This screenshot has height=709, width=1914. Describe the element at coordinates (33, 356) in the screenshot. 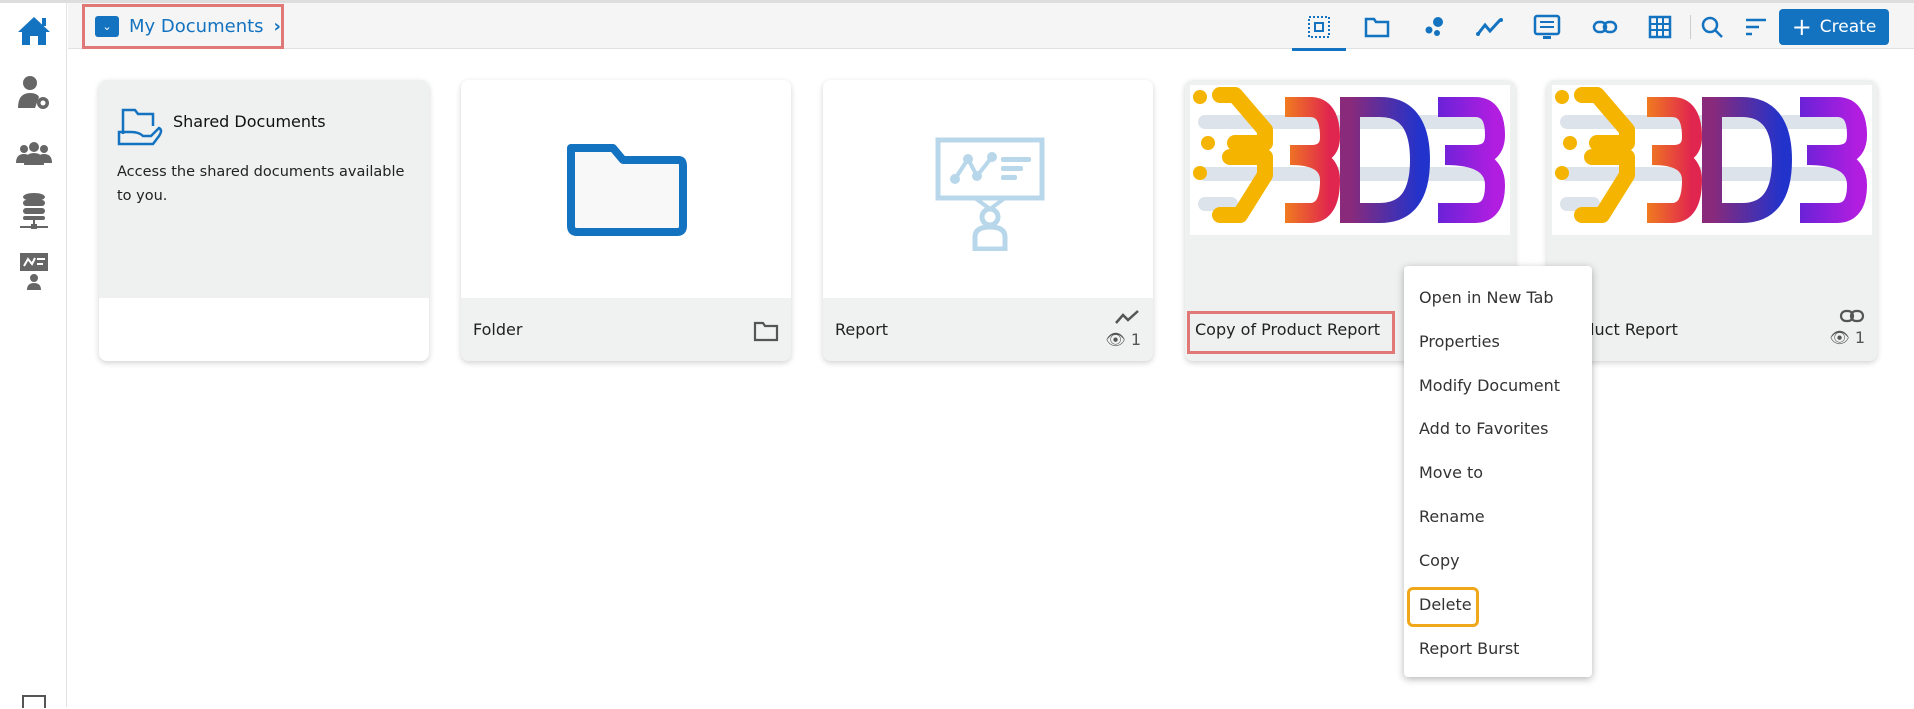

I see `sidebar` at that location.